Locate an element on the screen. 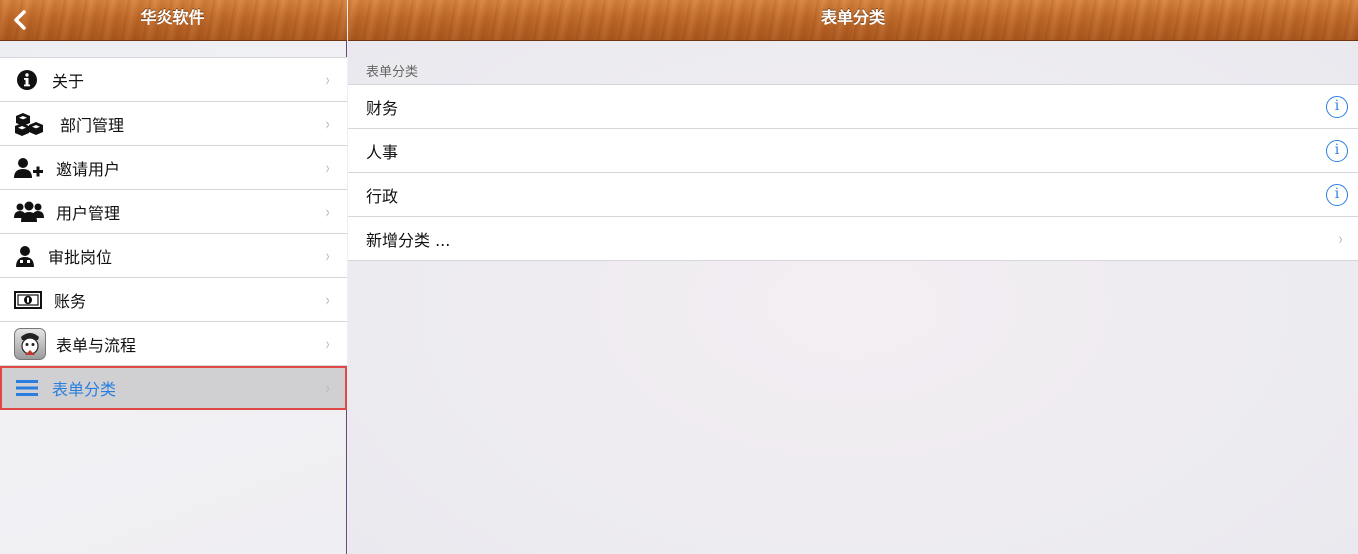  detail-nav-bar: 表单分类 is located at coordinates (853, 20).